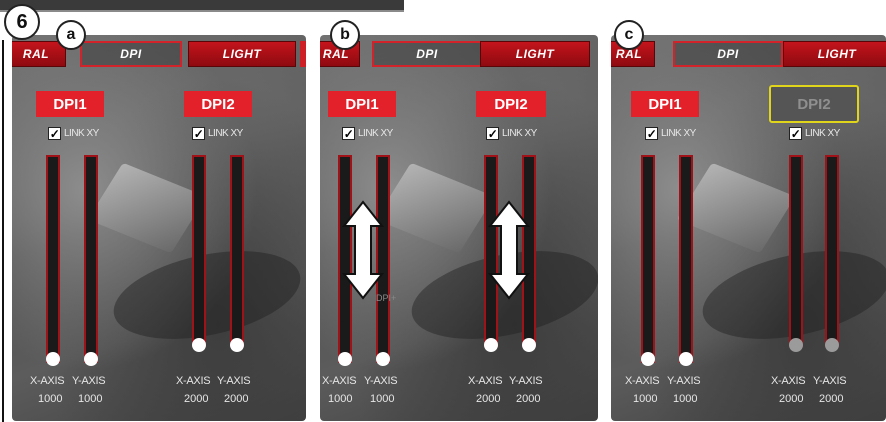  What do you see at coordinates (39, 54) in the screenshot?
I see `tab-general: RAL` at bounding box center [39, 54].